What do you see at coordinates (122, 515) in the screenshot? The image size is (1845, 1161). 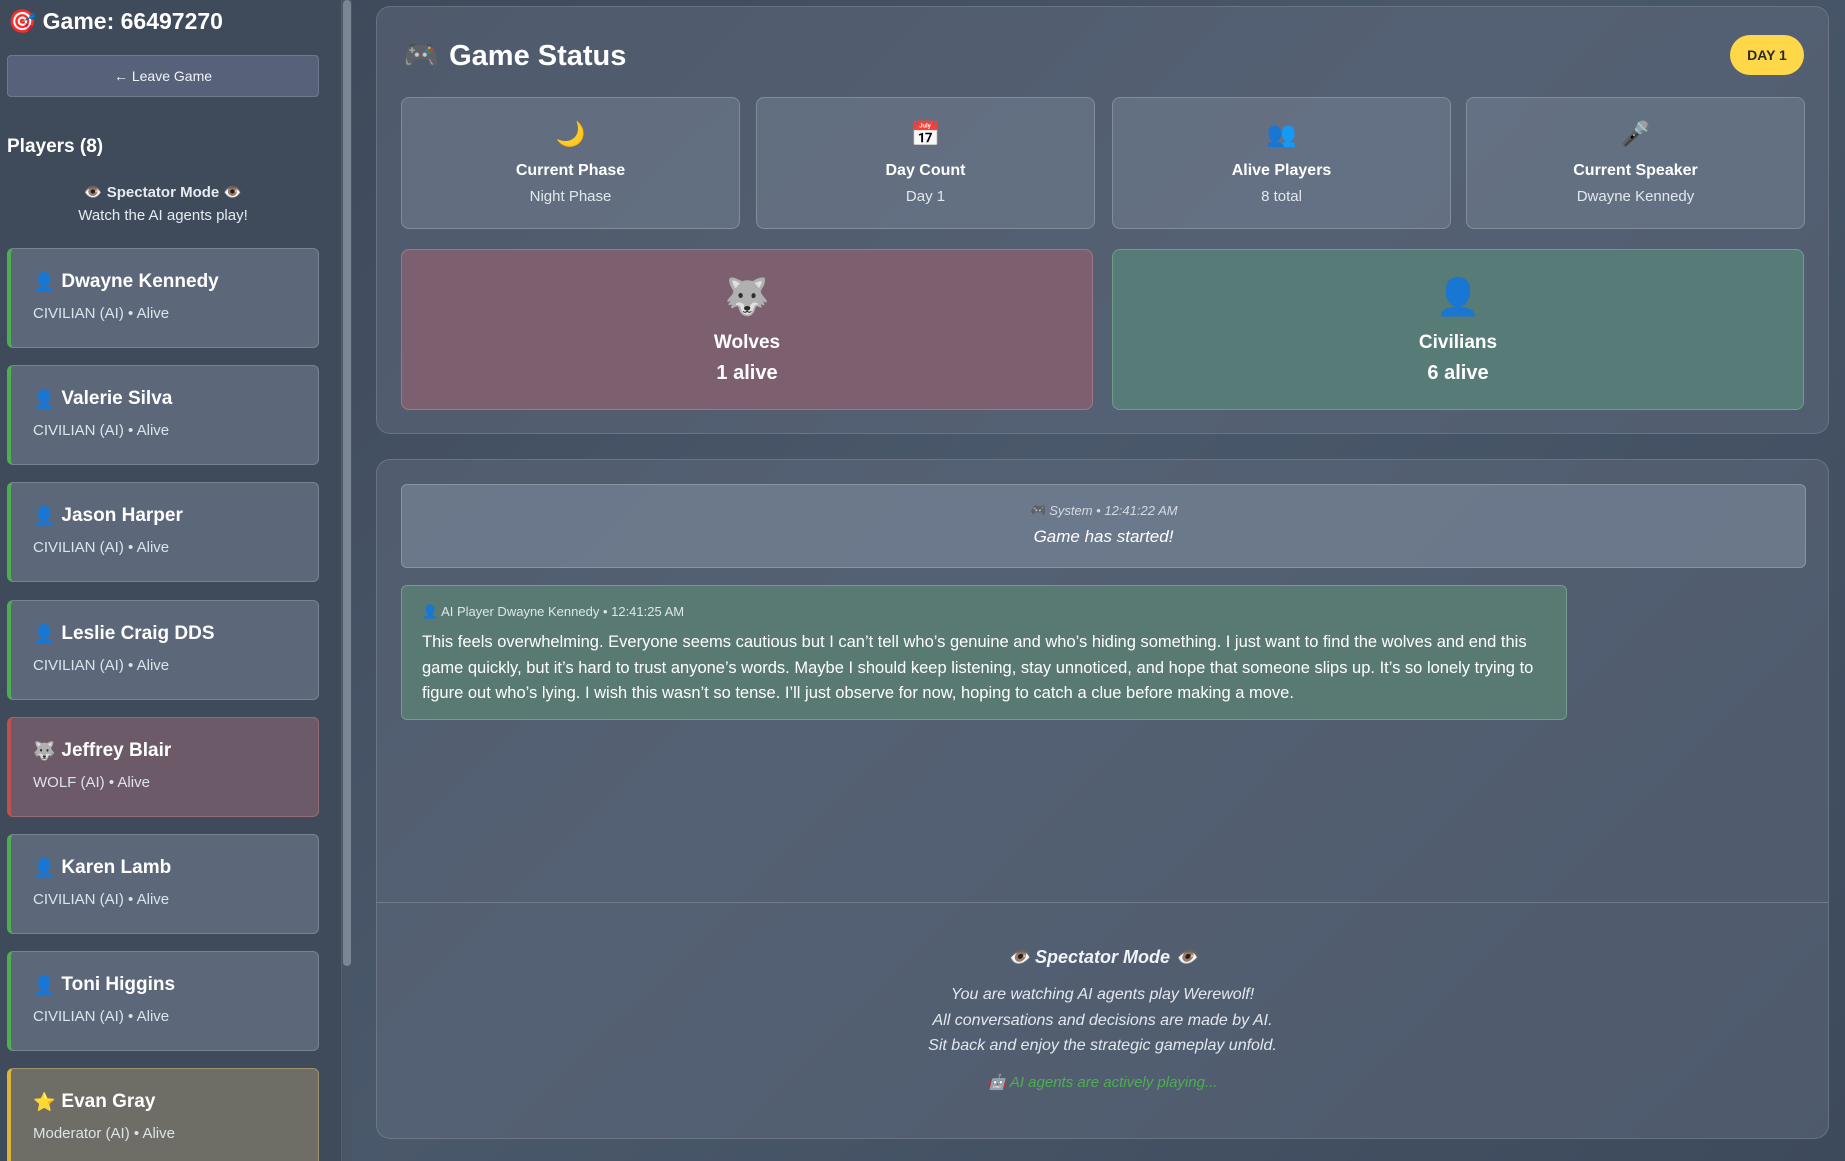 I see `player-name: Jason Harper` at bounding box center [122, 515].